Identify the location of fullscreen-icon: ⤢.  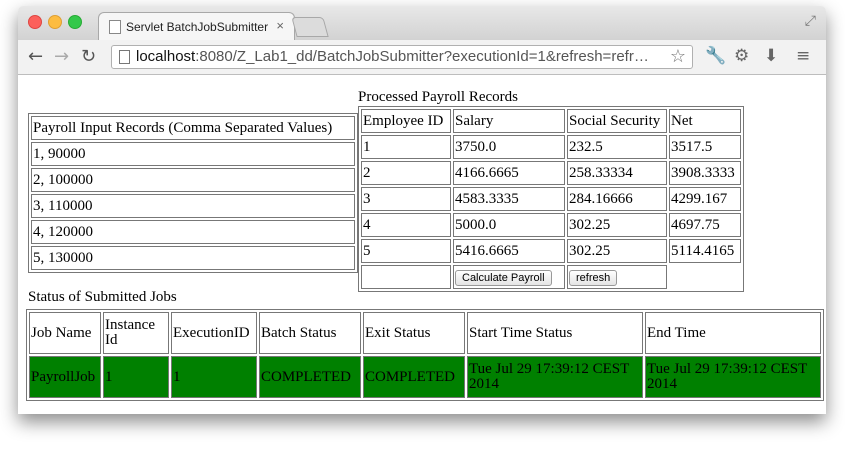
(810, 21).